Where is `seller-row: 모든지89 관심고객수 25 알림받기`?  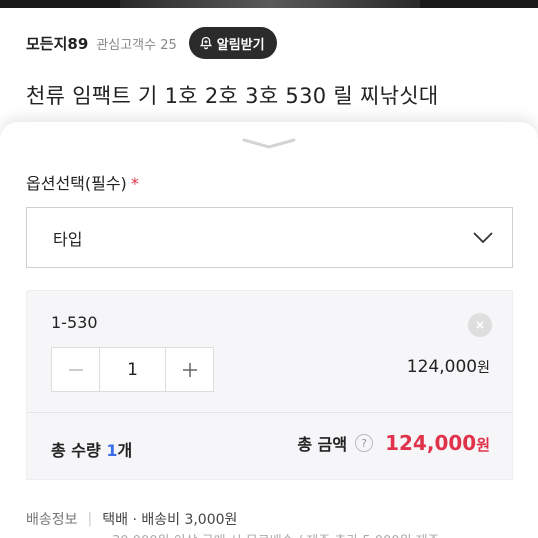
seller-row: 모든지89 관심고객수 25 알림받기 is located at coordinates (151, 43).